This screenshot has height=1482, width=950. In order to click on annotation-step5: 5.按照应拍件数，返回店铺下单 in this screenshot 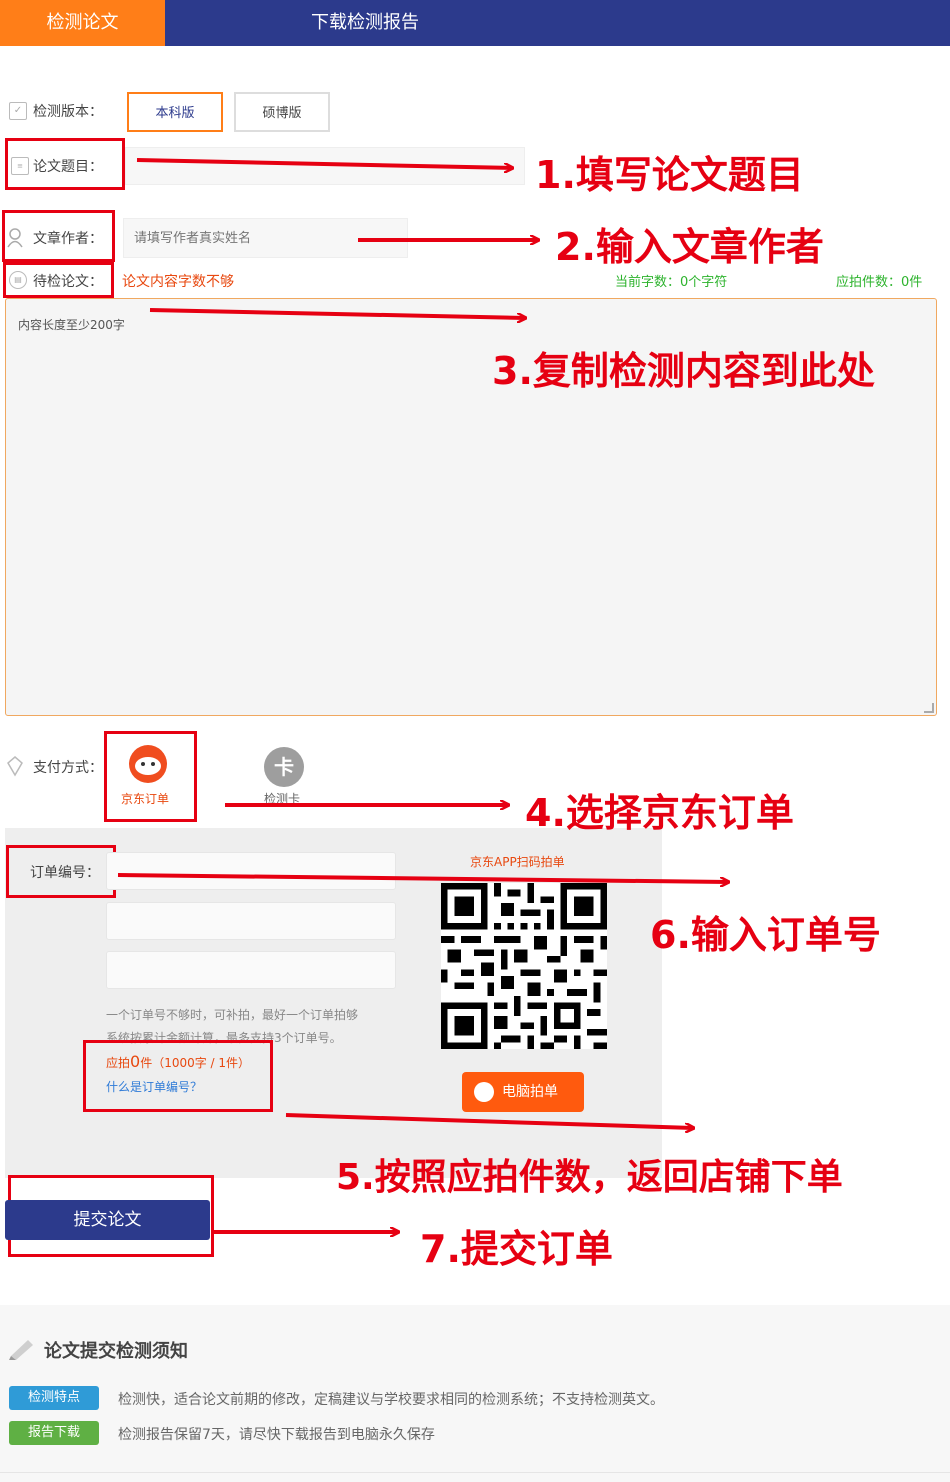, I will do `click(589, 1177)`.